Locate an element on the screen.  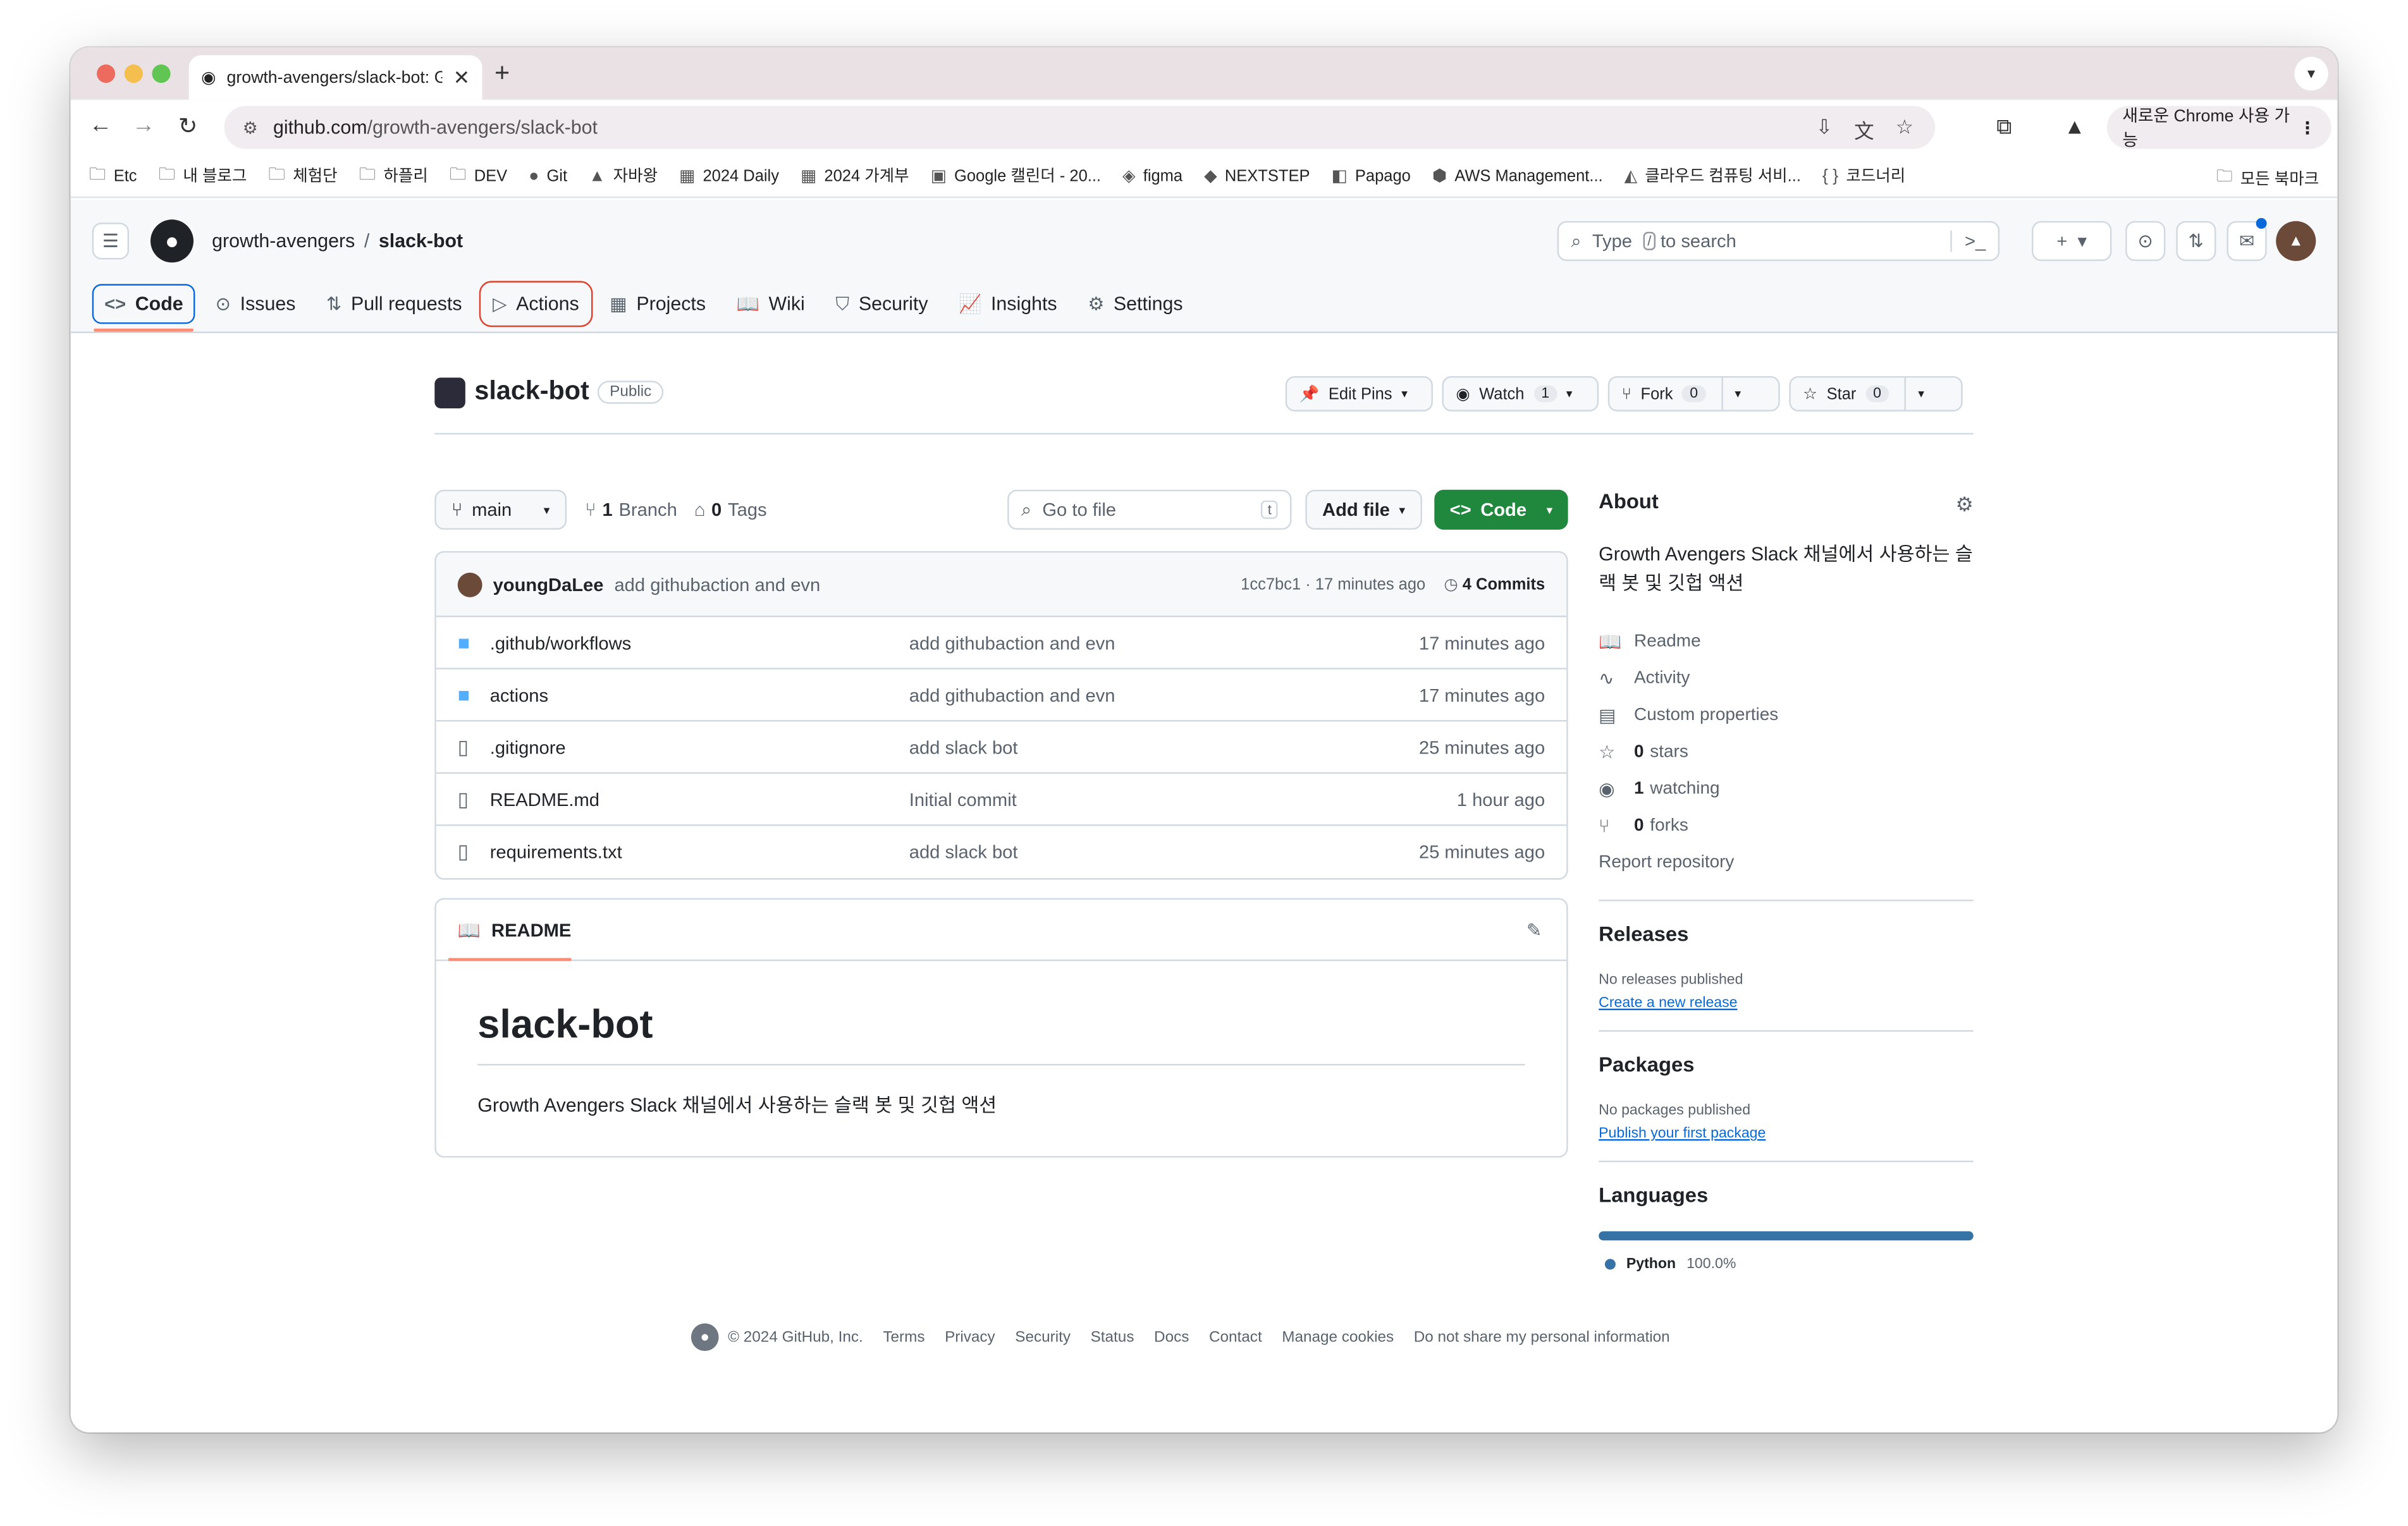
activity-link: ∿ Activity is located at coordinates (1786, 678).